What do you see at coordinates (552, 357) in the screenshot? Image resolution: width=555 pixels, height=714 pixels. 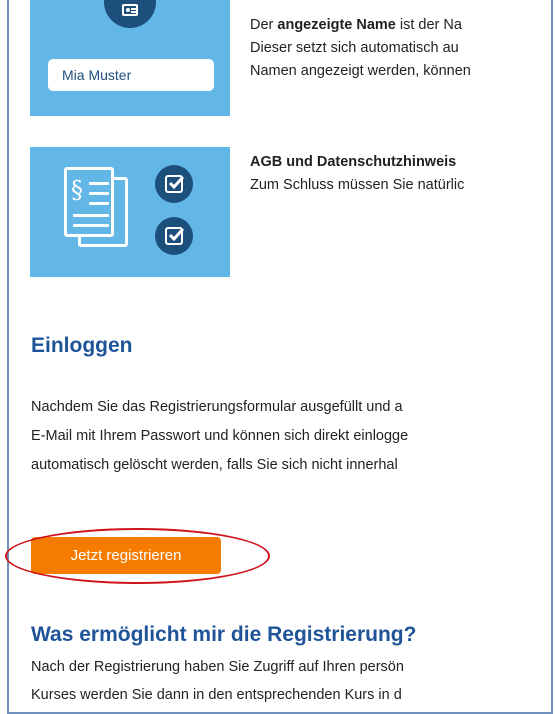 I see `frame-right-border` at bounding box center [552, 357].